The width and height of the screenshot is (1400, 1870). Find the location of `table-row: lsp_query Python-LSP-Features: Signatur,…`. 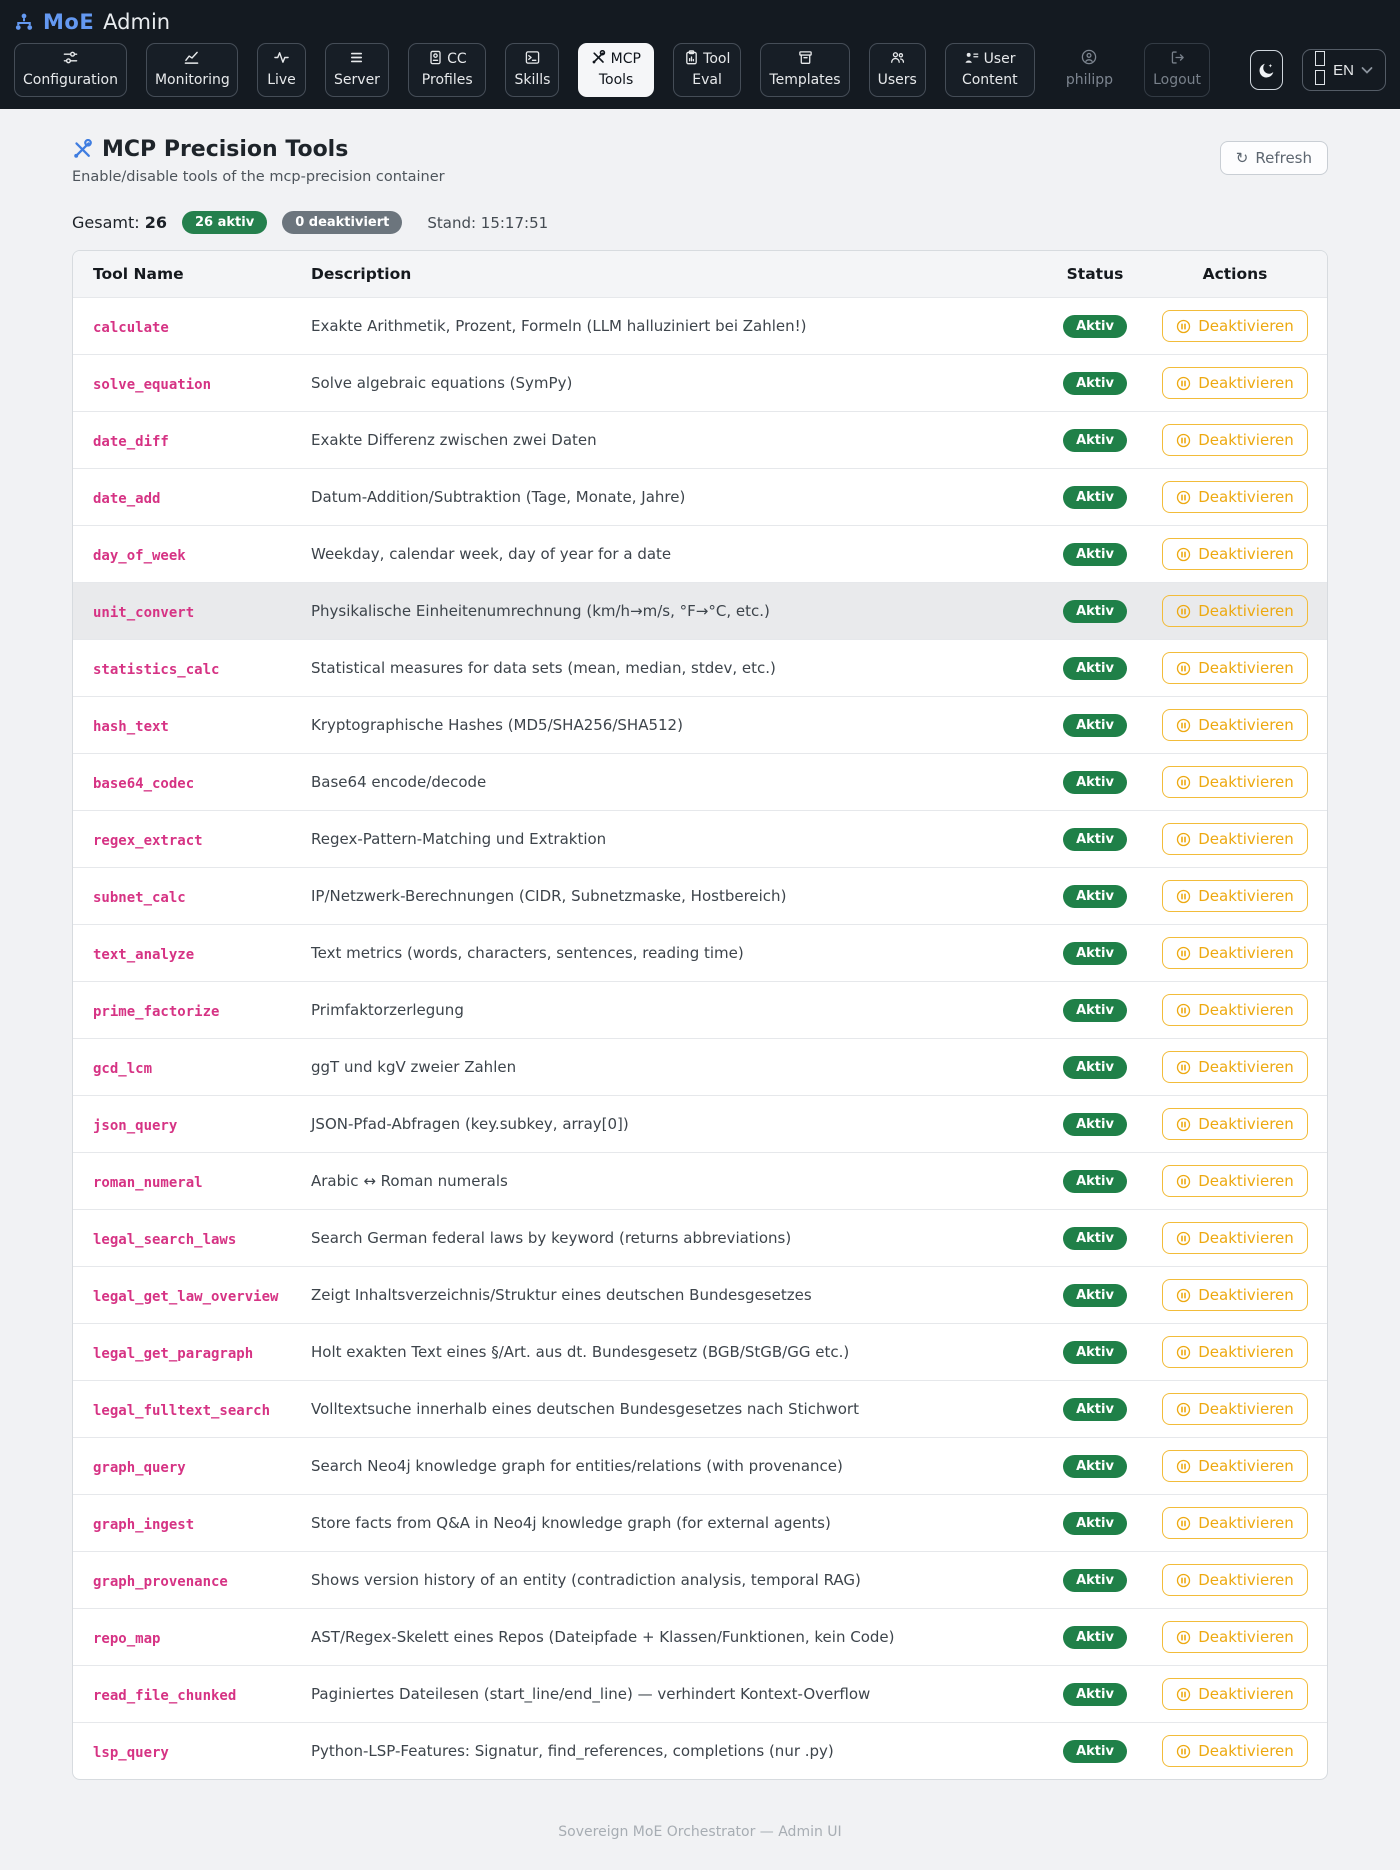

table-row: lsp_query Python-LSP-Features: Signatur,… is located at coordinates (700, 1750).